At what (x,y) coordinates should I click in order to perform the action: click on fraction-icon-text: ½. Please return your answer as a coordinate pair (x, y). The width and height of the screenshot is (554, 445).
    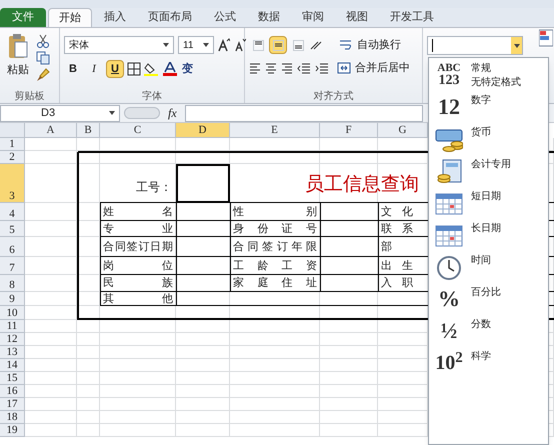
    Looking at the image, I should click on (449, 331).